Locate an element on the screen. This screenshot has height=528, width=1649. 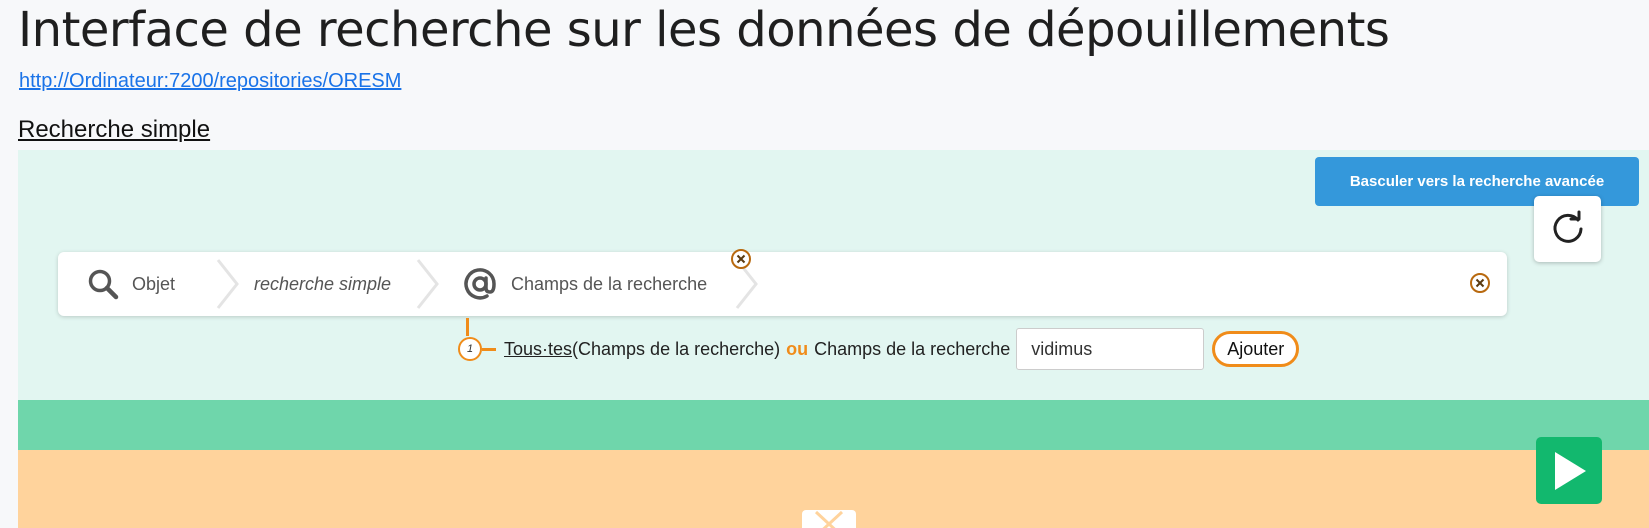
quantifier-link: Tous·tes is located at coordinates (538, 349).